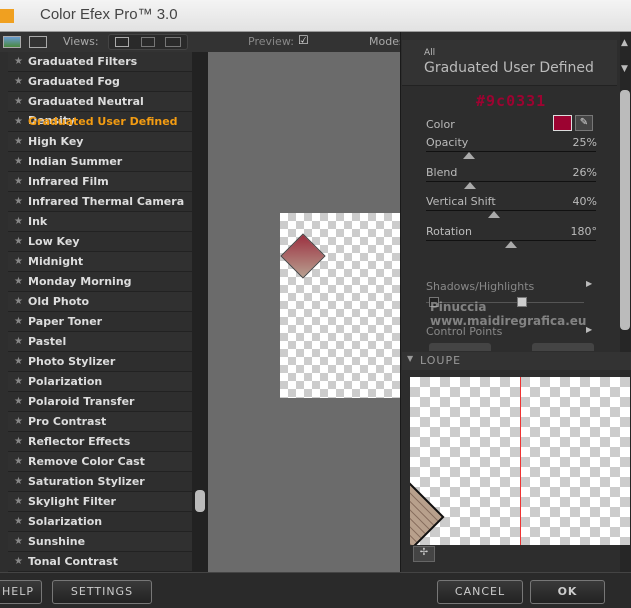 Image resolution: width=631 pixels, height=608 pixels. Describe the element at coordinates (100, 182) in the screenshot. I see `filter-item: ★ Infrared Film` at that location.